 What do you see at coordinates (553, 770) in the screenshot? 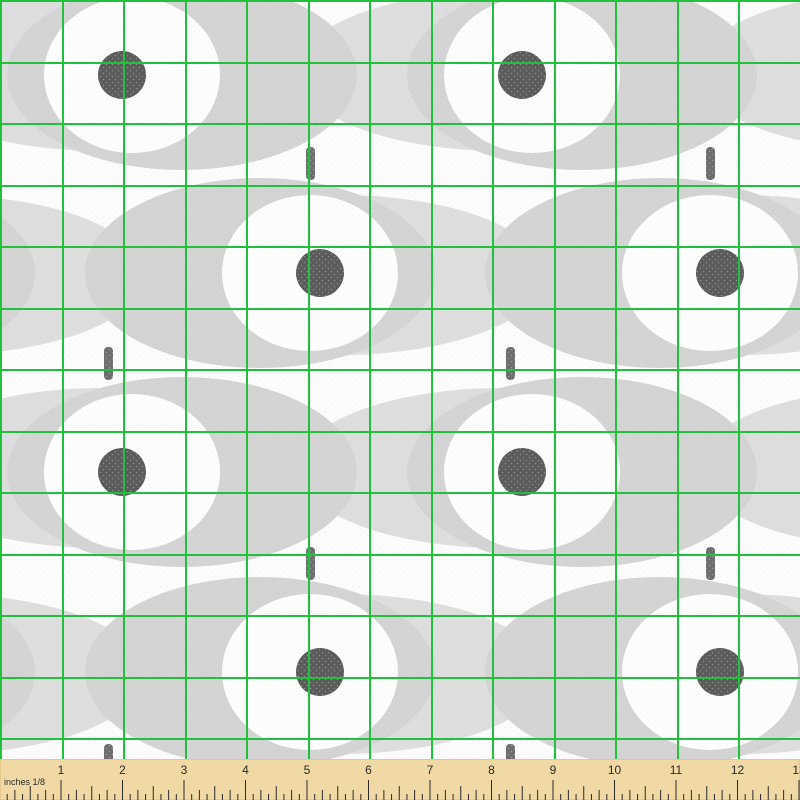
I see `ruler-number: 9` at bounding box center [553, 770].